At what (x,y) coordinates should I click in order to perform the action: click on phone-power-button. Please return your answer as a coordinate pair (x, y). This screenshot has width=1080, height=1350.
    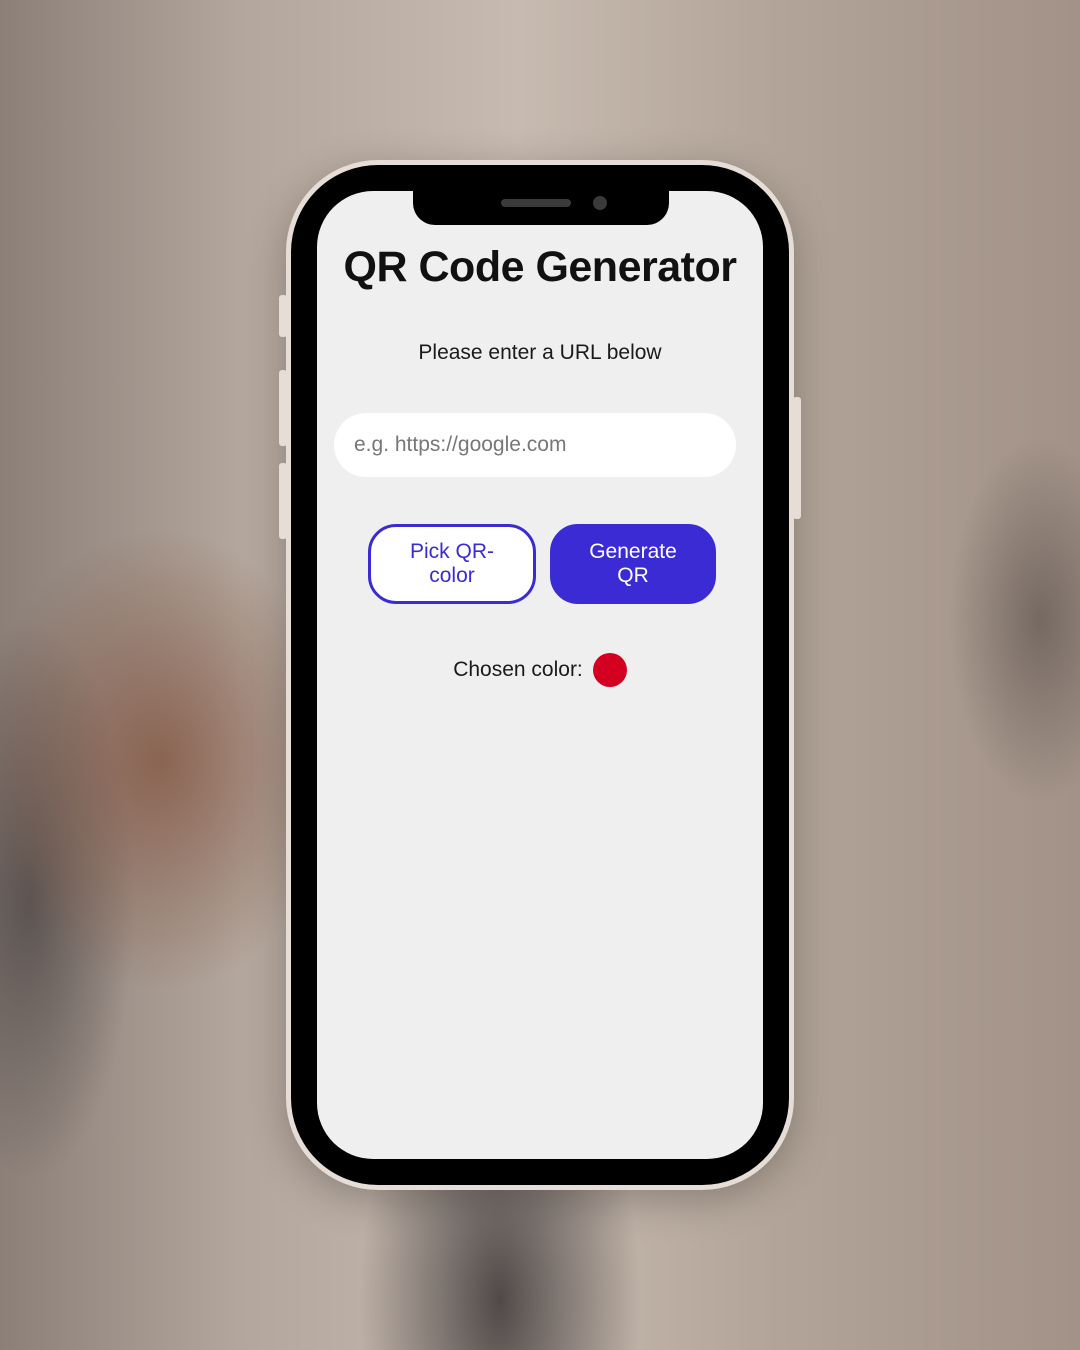
    Looking at the image, I should click on (797, 458).